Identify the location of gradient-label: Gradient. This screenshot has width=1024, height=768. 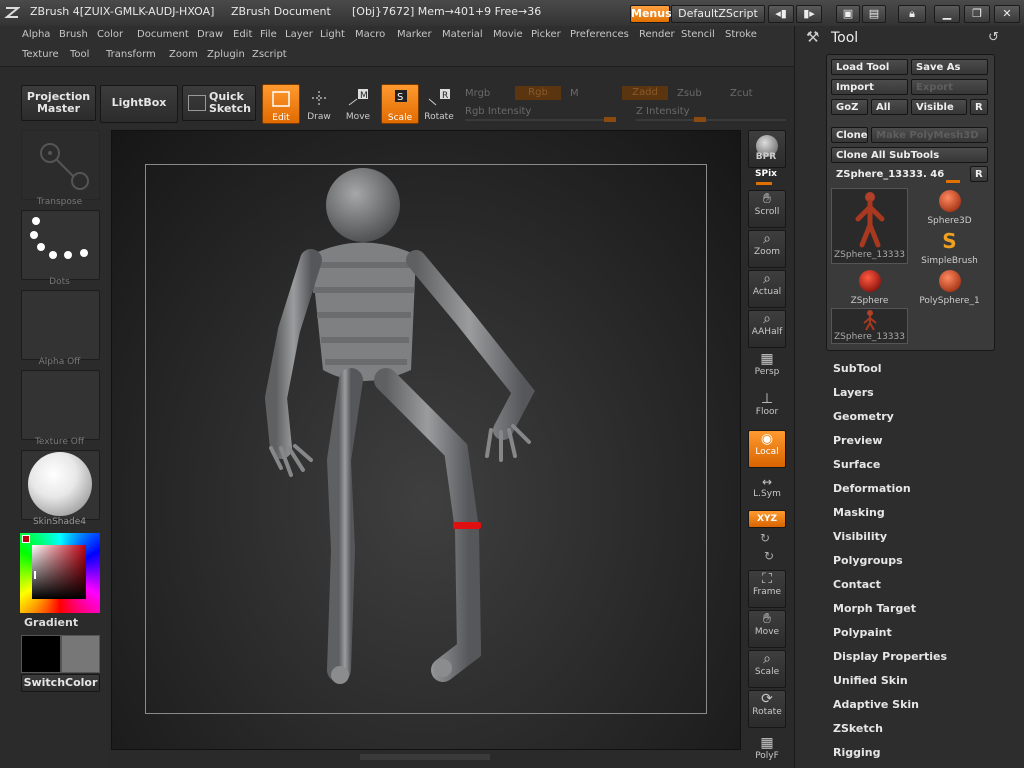
(51, 622).